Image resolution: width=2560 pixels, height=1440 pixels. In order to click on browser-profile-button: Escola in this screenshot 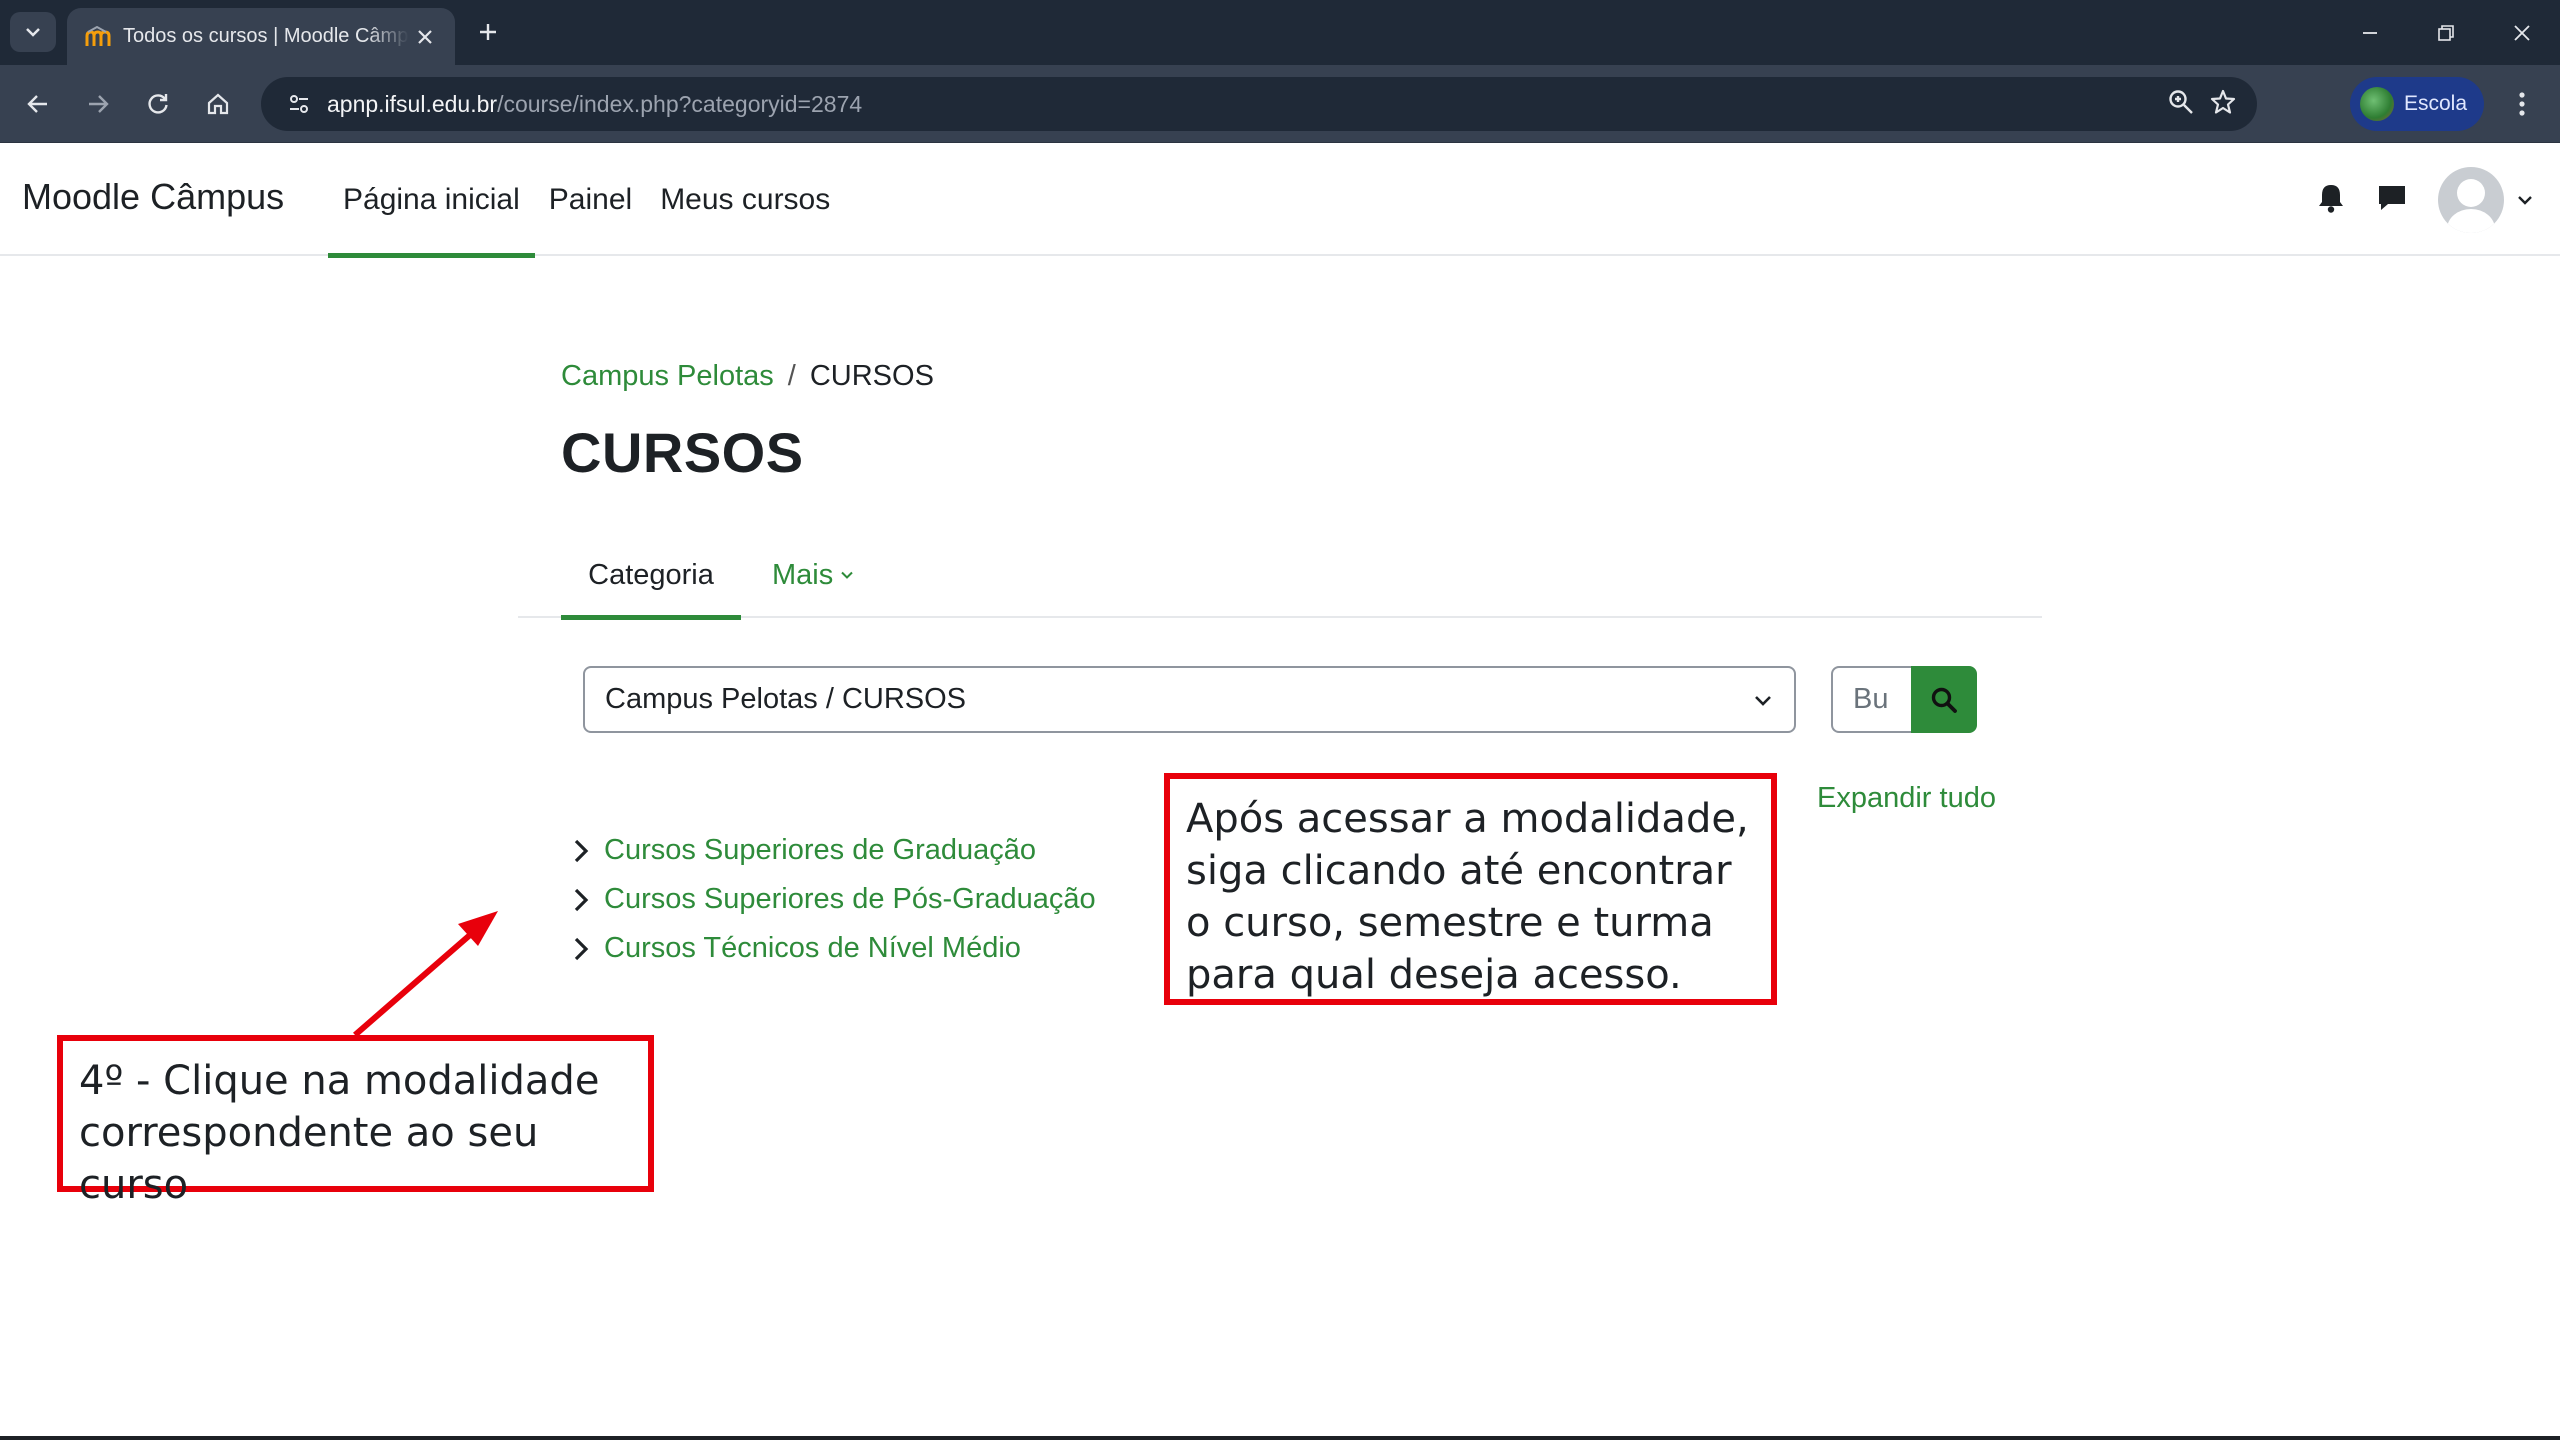, I will do `click(2417, 104)`.